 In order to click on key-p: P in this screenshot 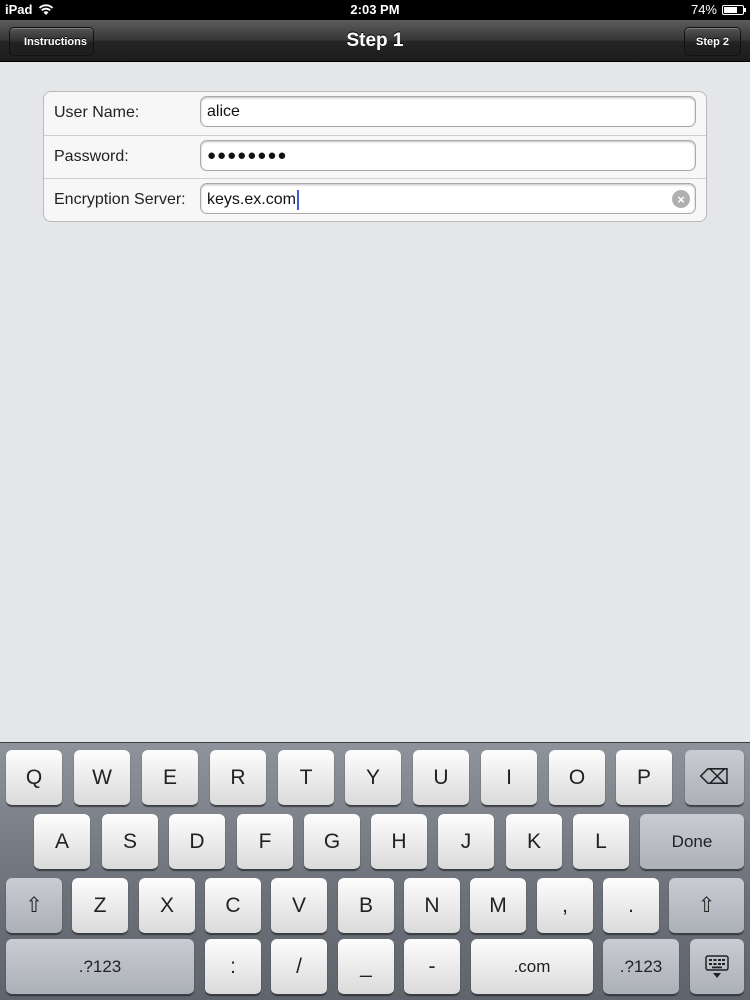, I will do `click(644, 778)`.